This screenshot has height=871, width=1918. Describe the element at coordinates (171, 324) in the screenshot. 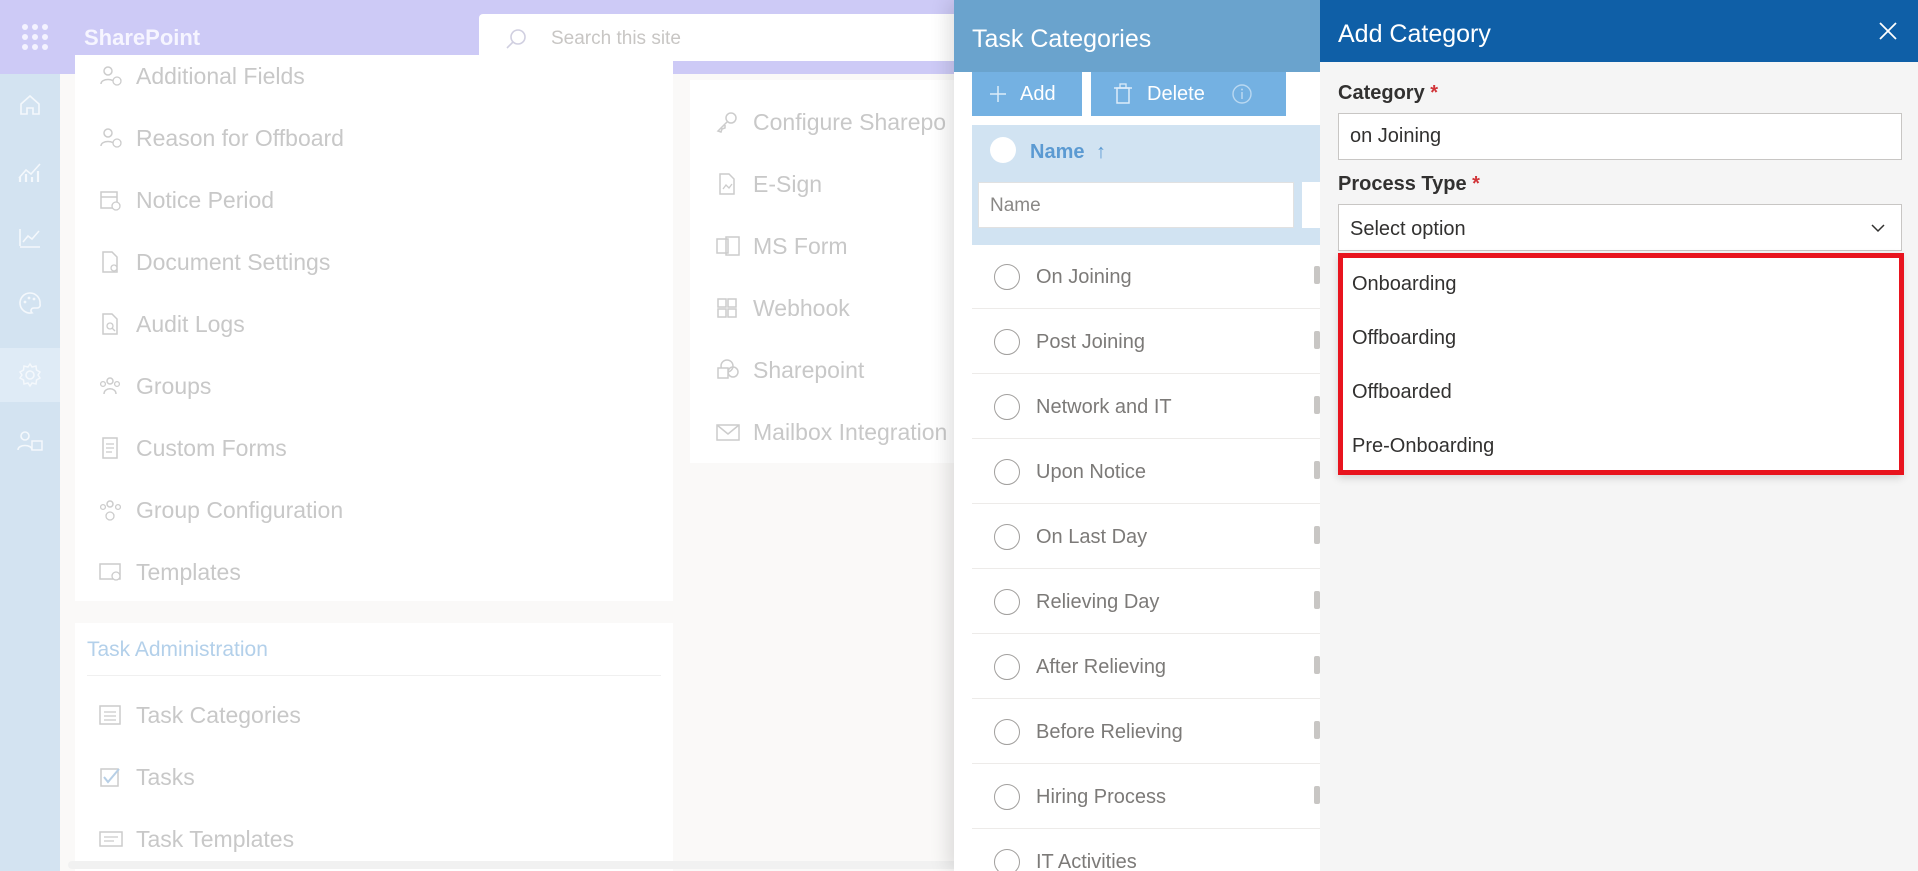

I see `nav-item-audit-logs: Audit Logs` at that location.